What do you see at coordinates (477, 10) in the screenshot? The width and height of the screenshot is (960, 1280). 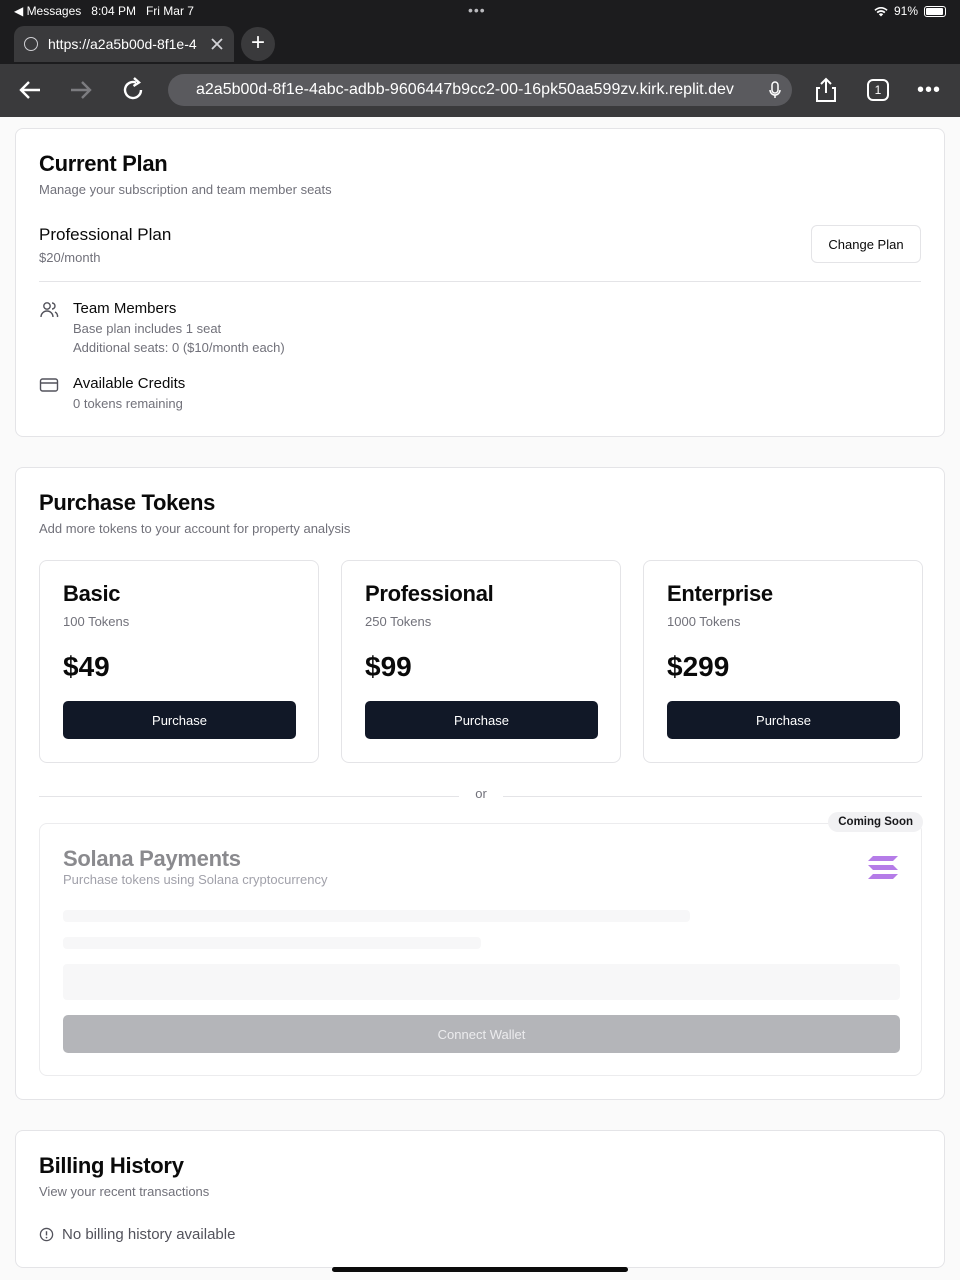 I see `multitasking-dots: •••` at bounding box center [477, 10].